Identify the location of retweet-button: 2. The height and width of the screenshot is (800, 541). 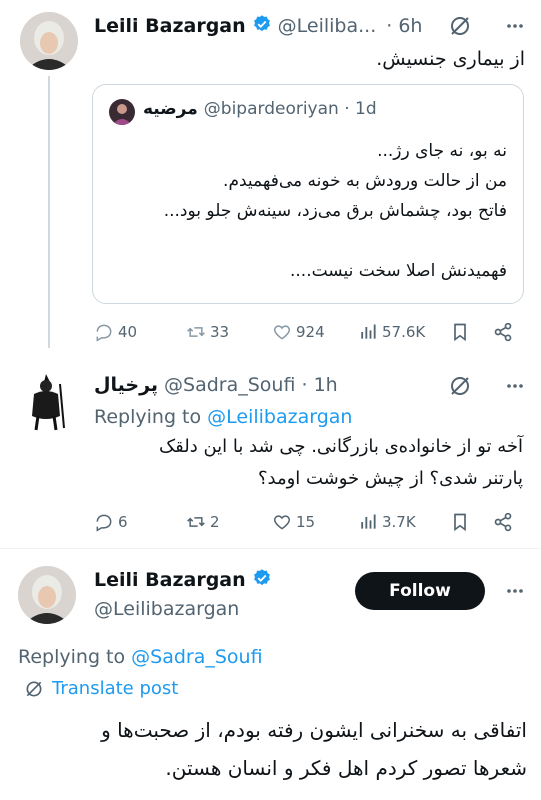
(203, 522).